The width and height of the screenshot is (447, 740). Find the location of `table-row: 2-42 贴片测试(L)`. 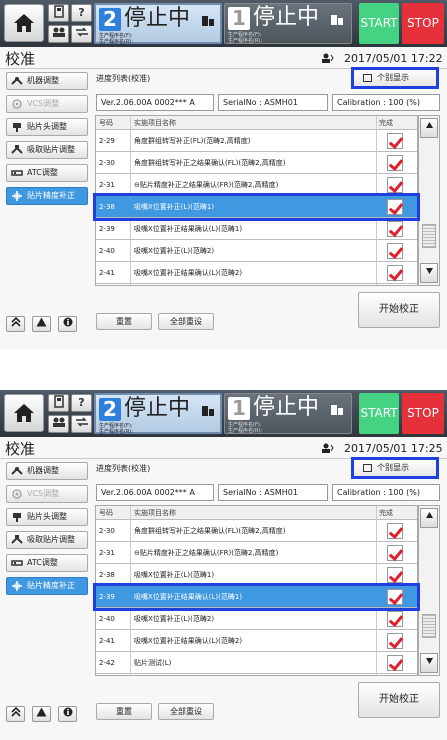

table-row: 2-42 贴片测试(L) is located at coordinates (256, 663).